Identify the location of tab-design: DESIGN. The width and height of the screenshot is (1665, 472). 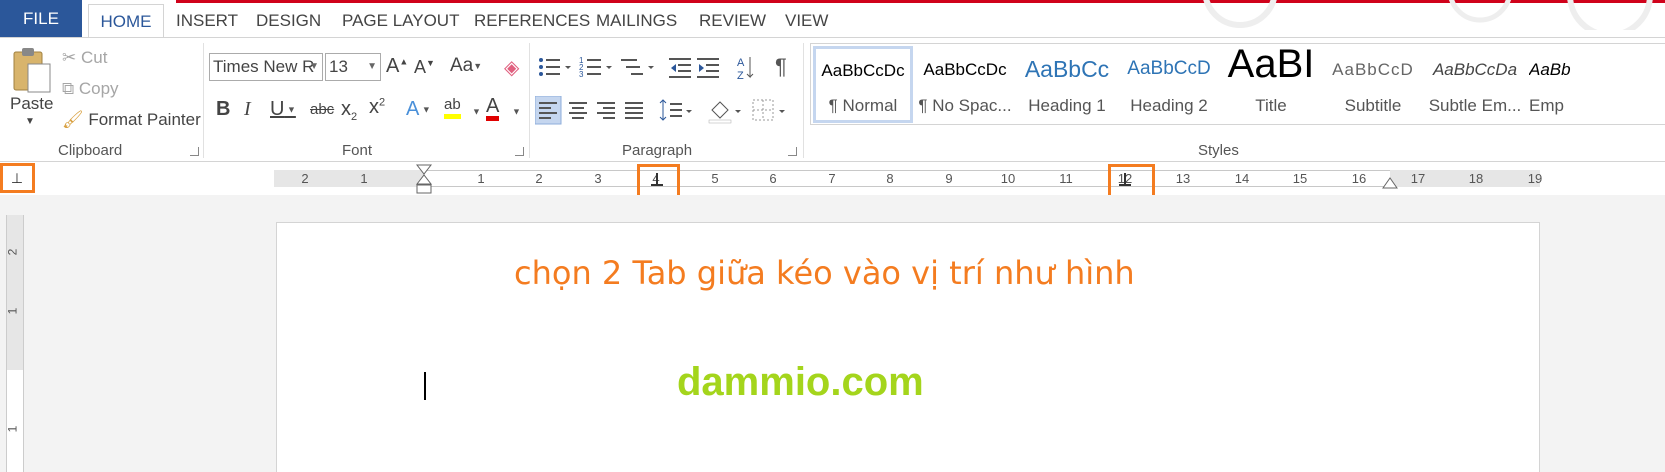
(288, 21).